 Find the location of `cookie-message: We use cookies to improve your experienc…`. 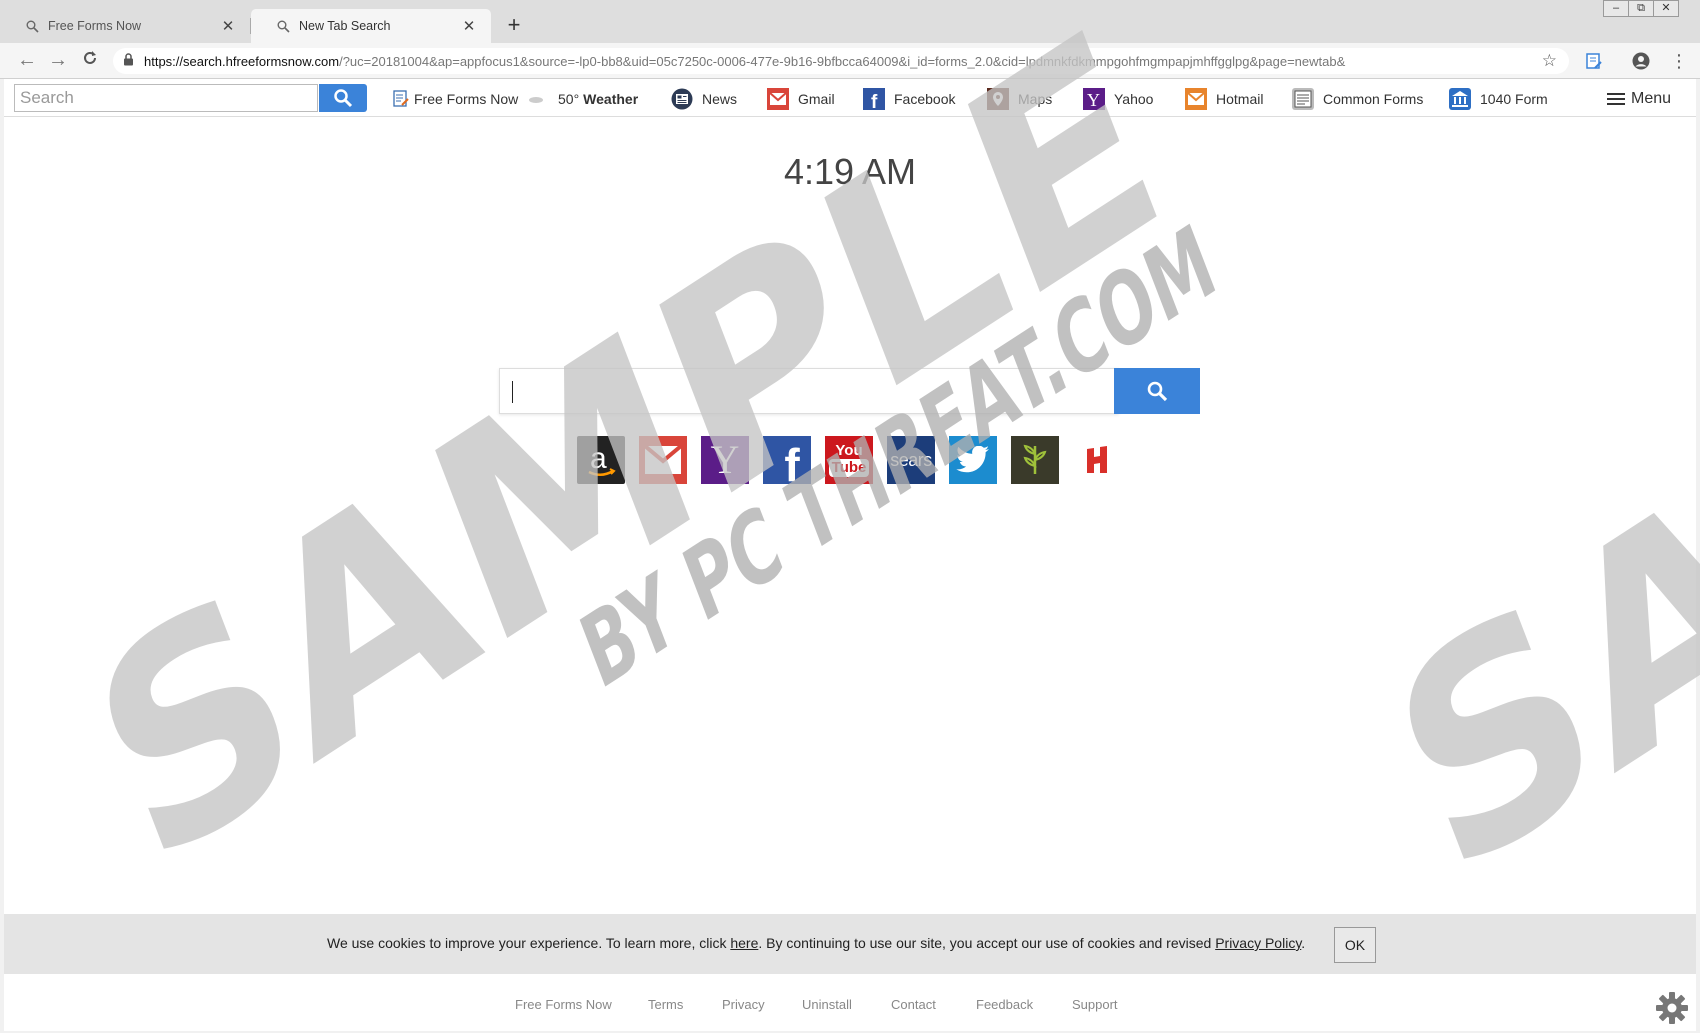

cookie-message: We use cookies to improve your experienc… is located at coordinates (816, 943).